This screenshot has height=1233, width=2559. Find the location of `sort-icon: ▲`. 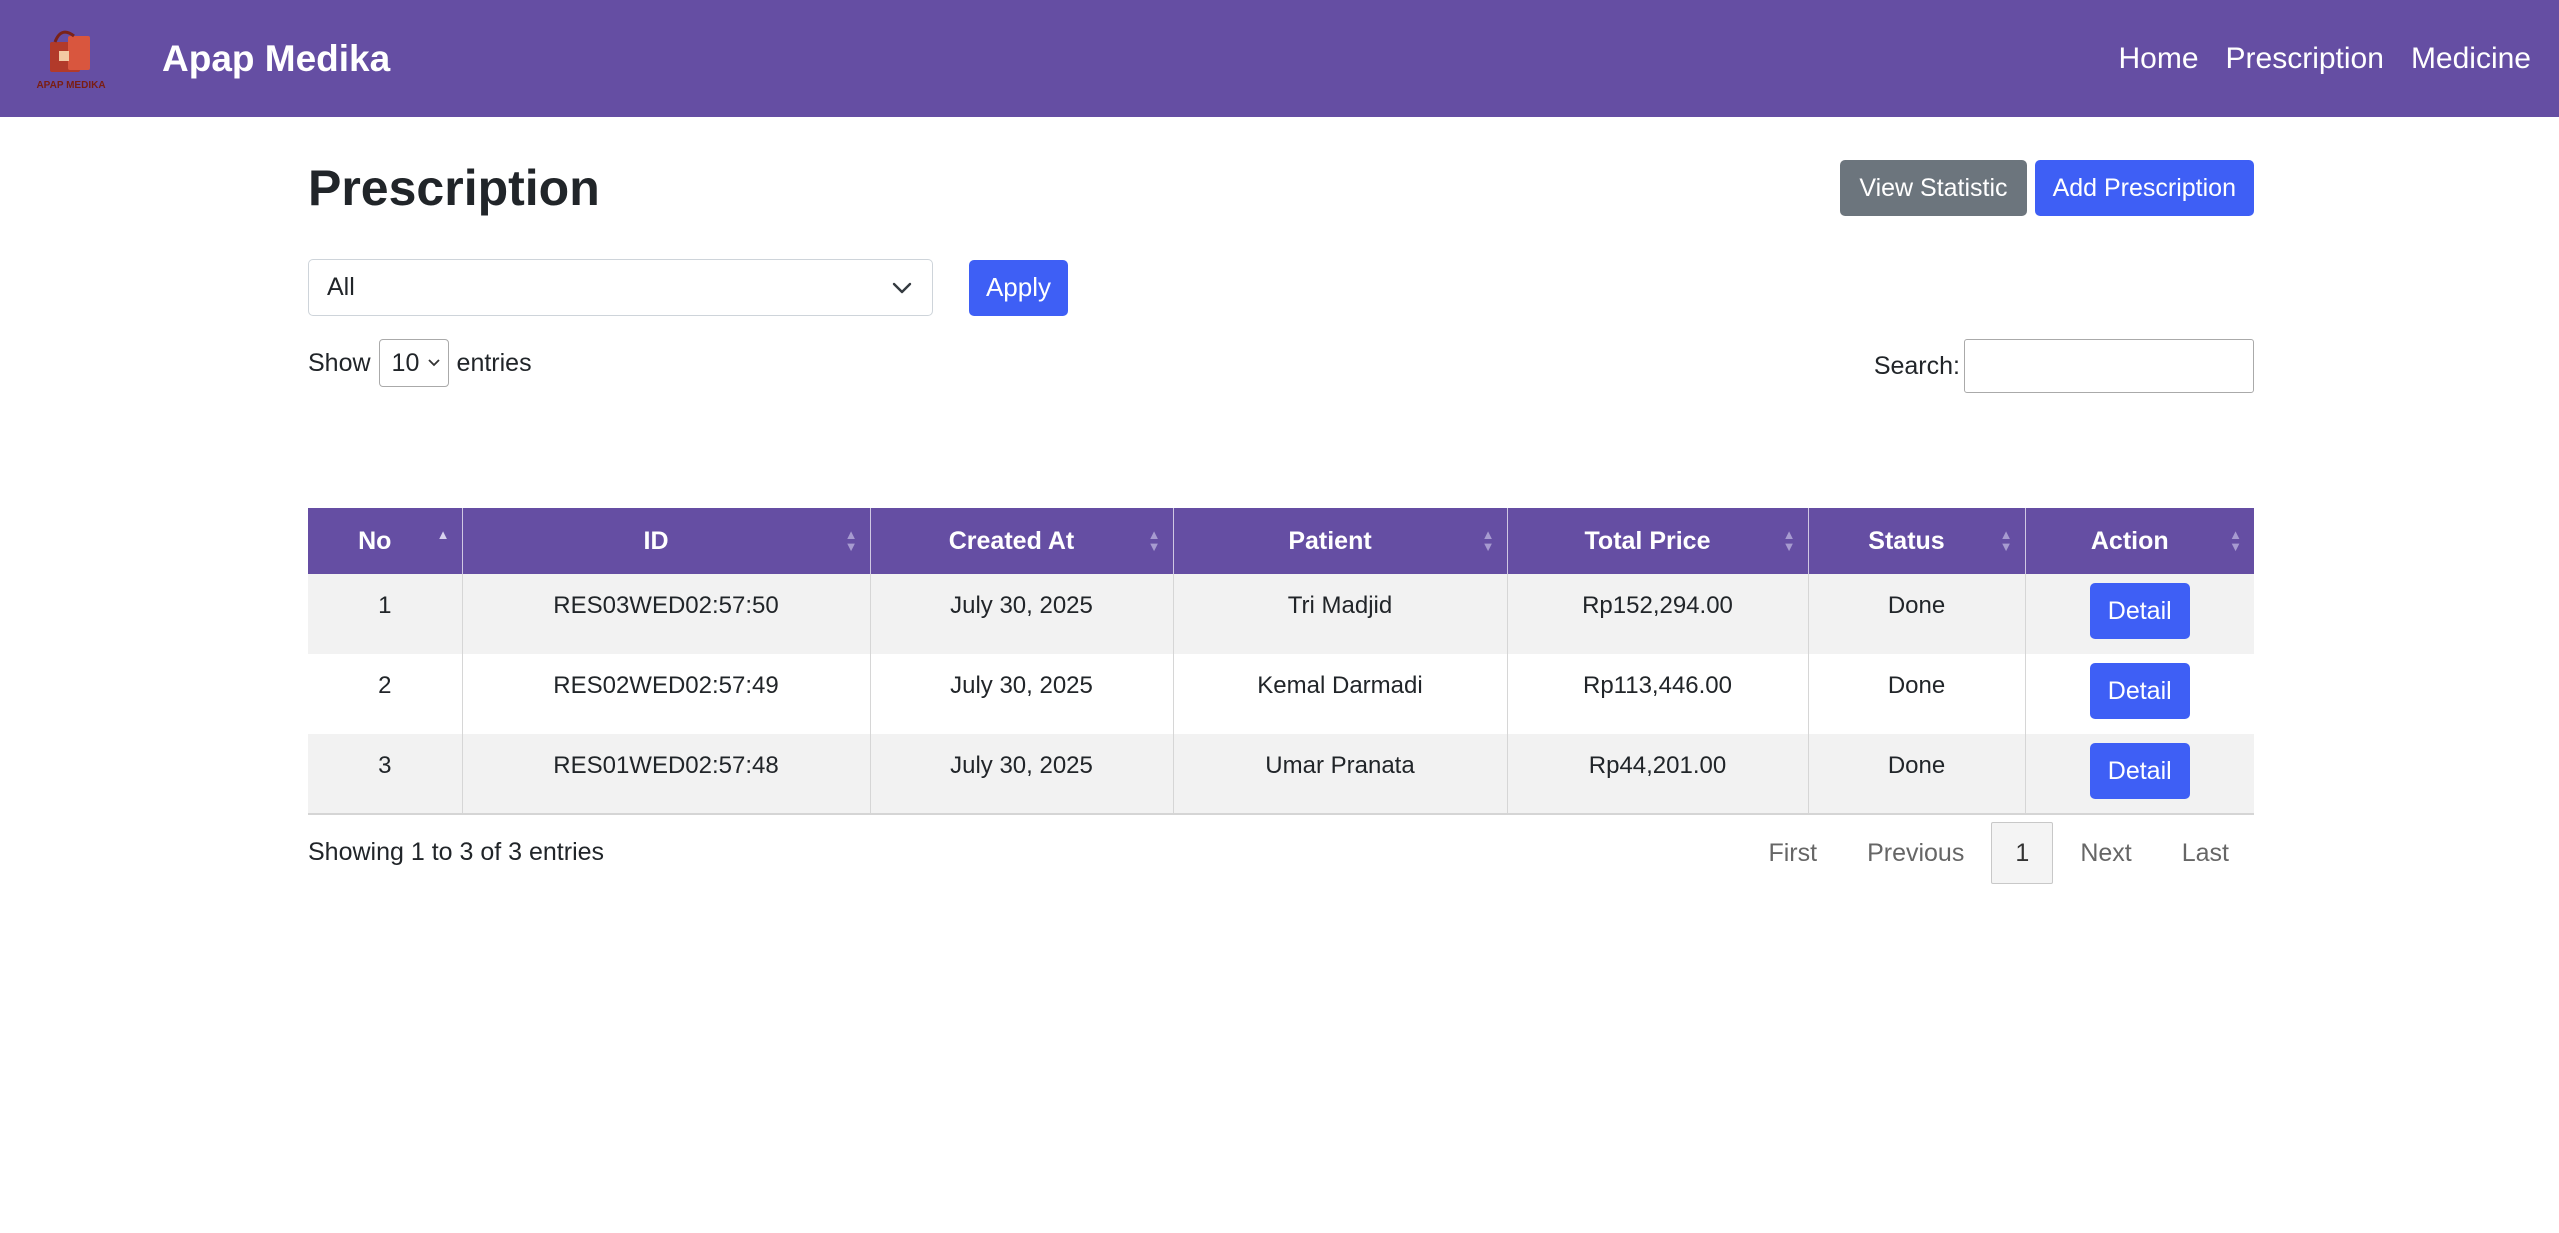

sort-icon: ▲ is located at coordinates (443, 534).